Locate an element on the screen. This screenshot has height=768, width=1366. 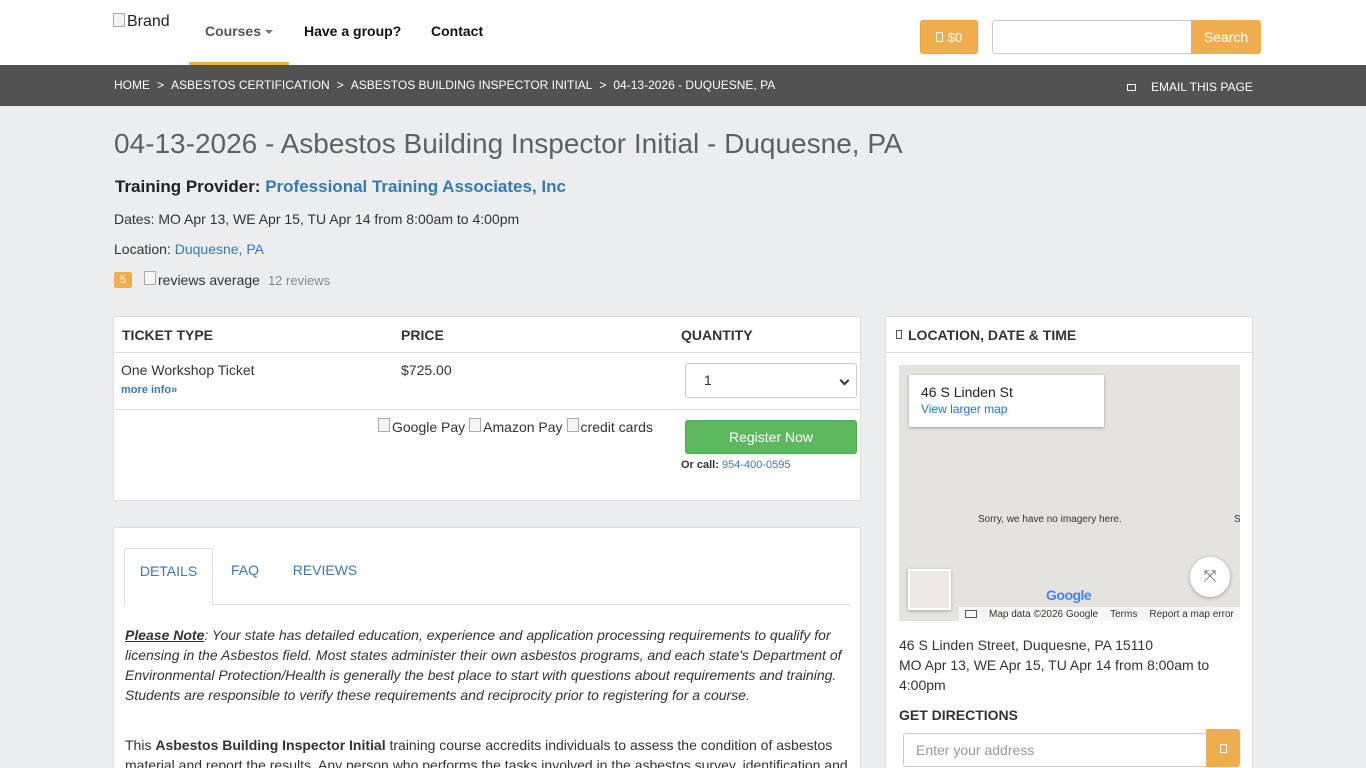
ticket-table-header: TICKET TYPE PRICE QUANTITY is located at coordinates (487, 335).